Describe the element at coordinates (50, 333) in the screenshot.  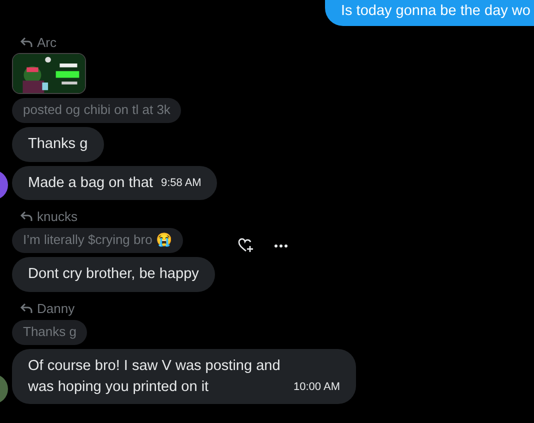
I see `quoted-message: Thanks g` at that location.